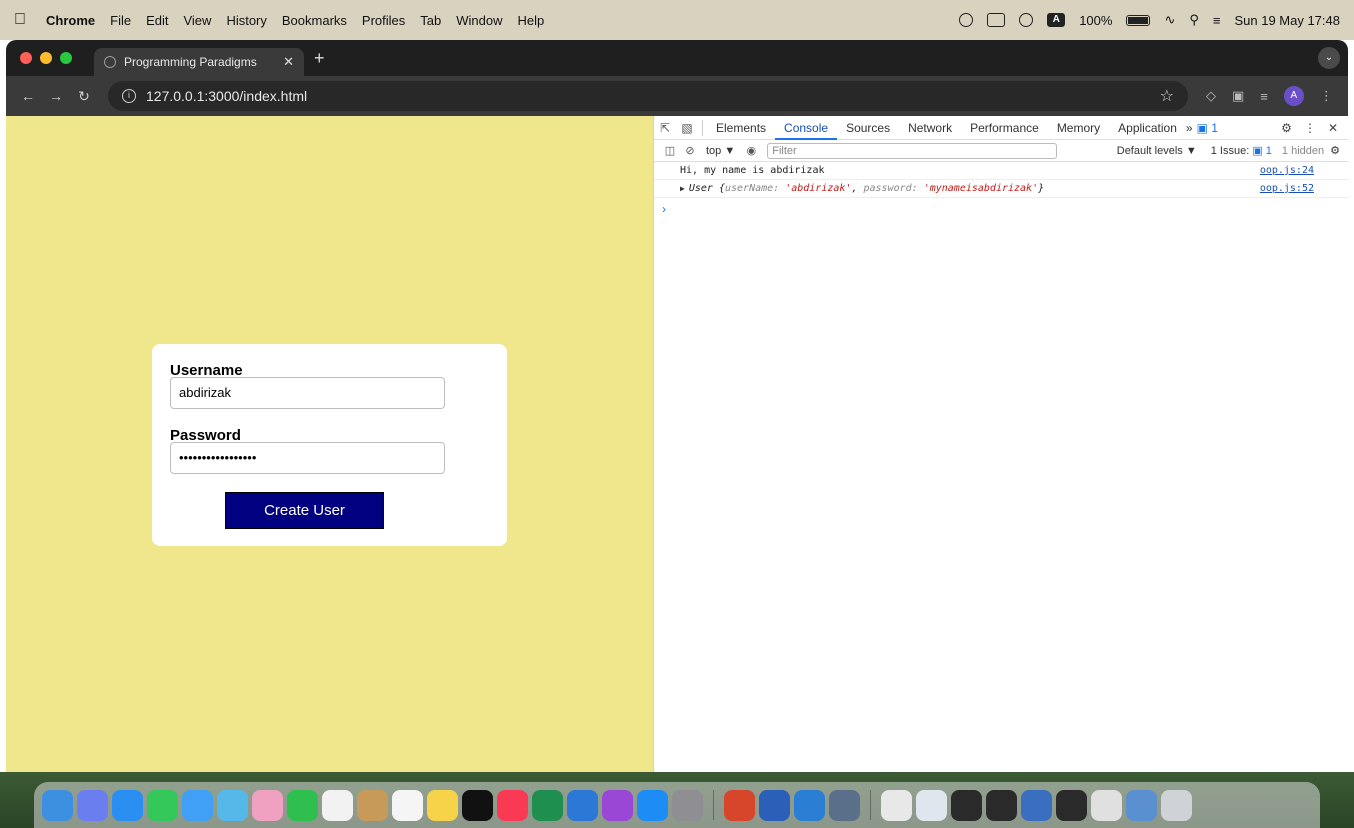 This screenshot has height=828, width=1354. What do you see at coordinates (1004, 128) in the screenshot?
I see `tab-performance: Performance` at bounding box center [1004, 128].